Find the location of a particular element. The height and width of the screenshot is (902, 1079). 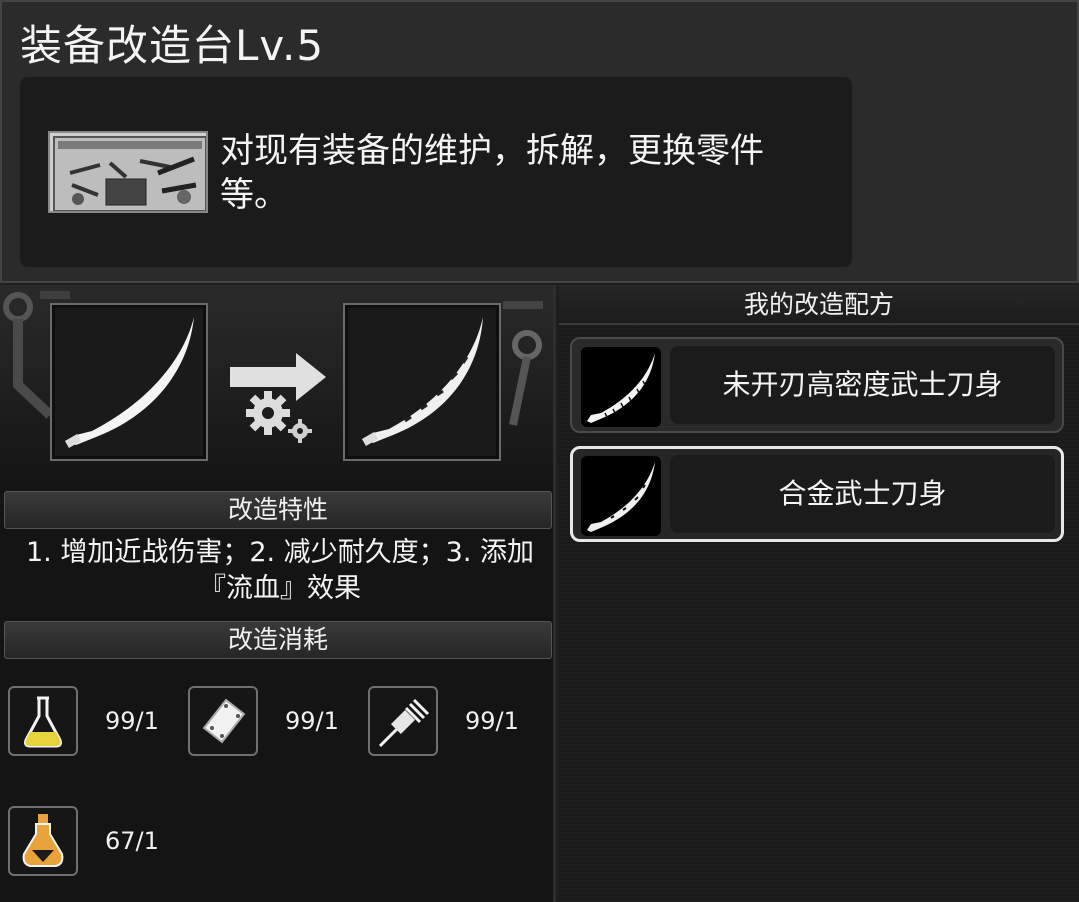

yellow-flask-icon is located at coordinates (43, 722).